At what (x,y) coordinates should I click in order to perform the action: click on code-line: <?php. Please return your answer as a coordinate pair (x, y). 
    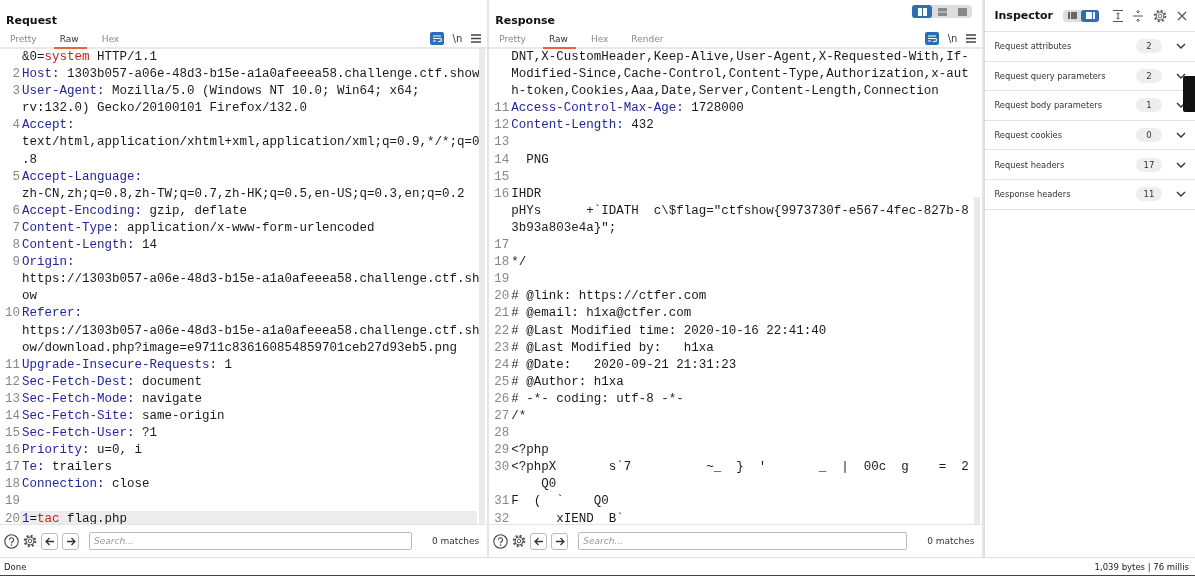
    Looking at the image, I should click on (530, 451).